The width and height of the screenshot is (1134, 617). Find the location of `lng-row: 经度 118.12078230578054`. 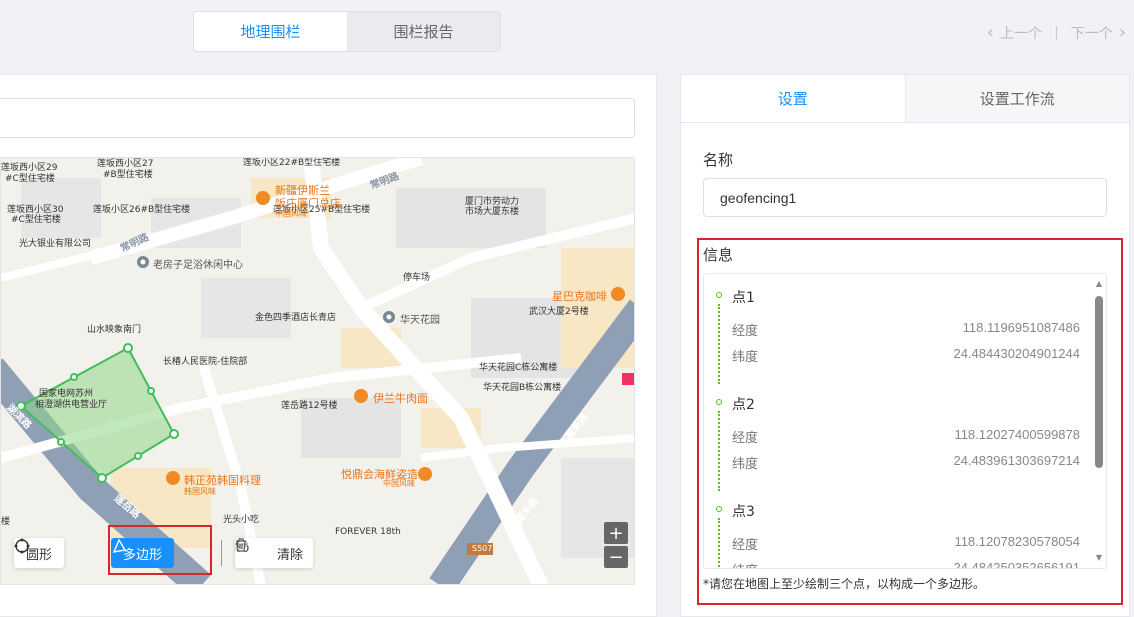

lng-row: 经度 118.12078230578054 is located at coordinates (906, 543).